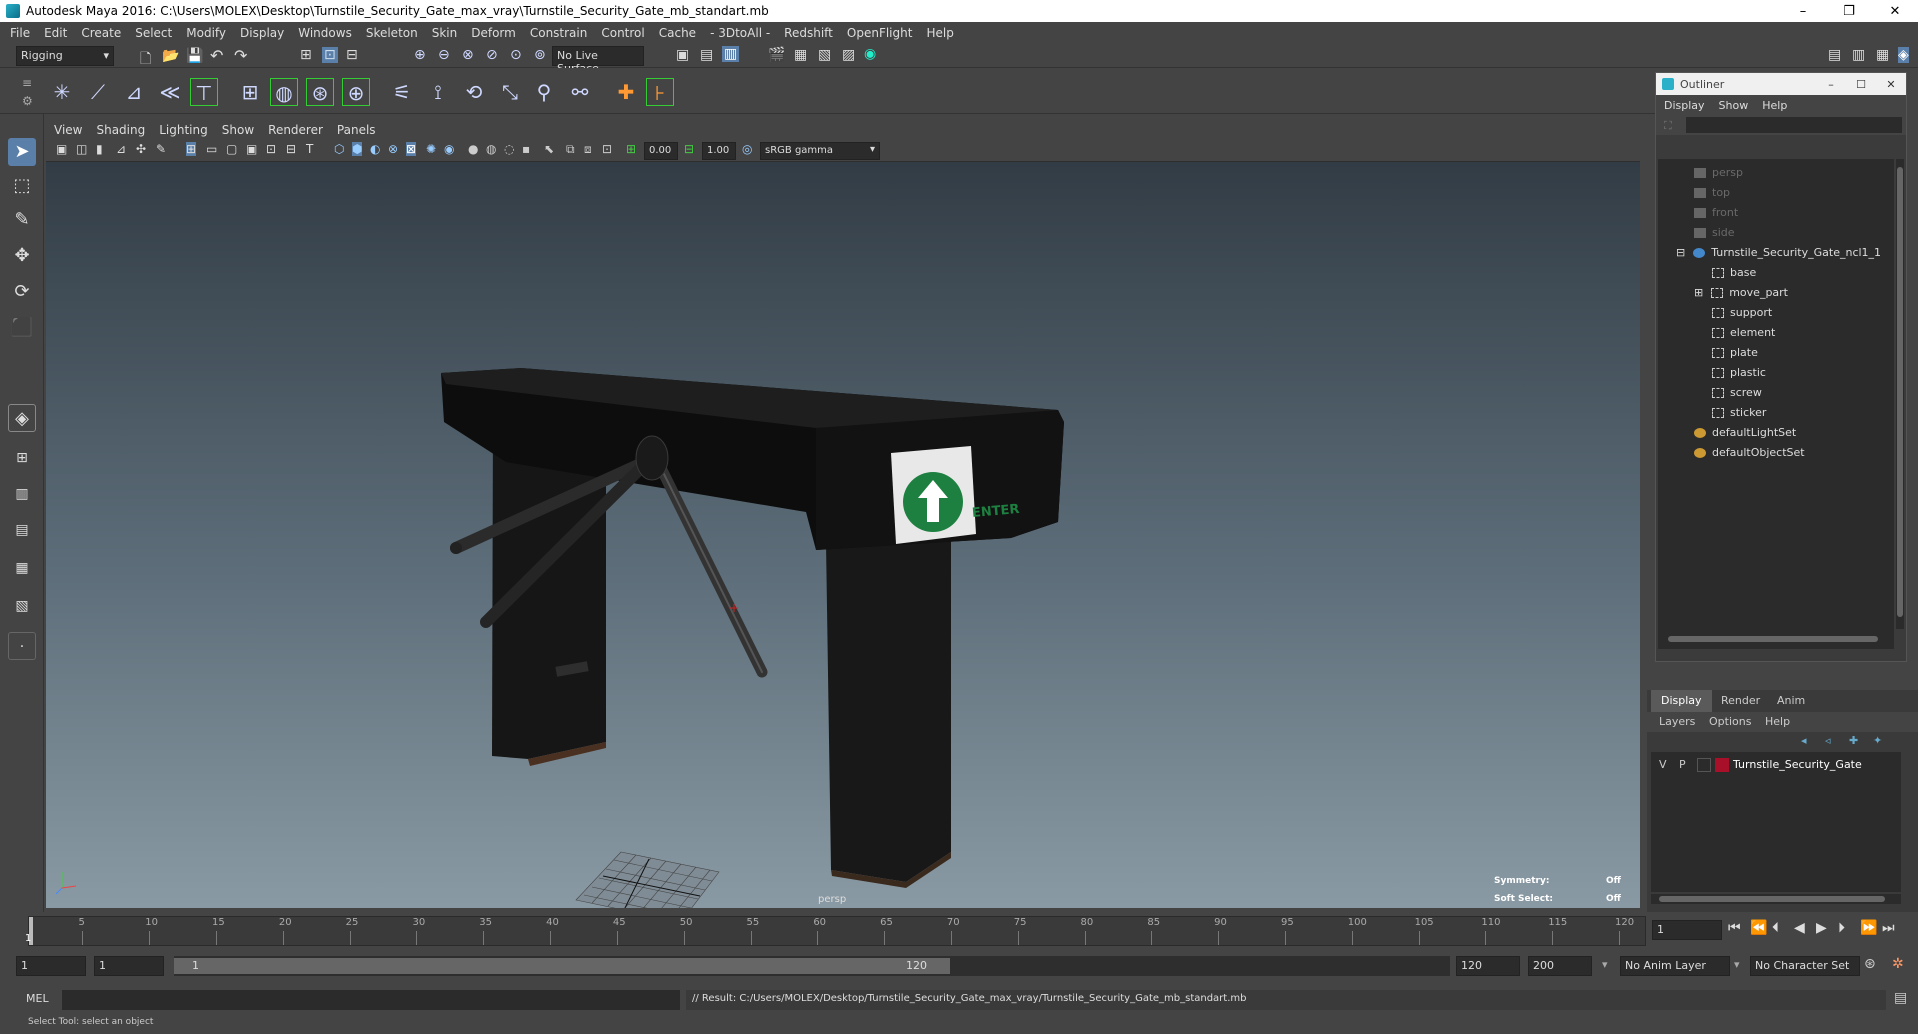 The image size is (1918, 1034). What do you see at coordinates (295, 130) in the screenshot?
I see `vp-menu-renderer: Renderer` at bounding box center [295, 130].